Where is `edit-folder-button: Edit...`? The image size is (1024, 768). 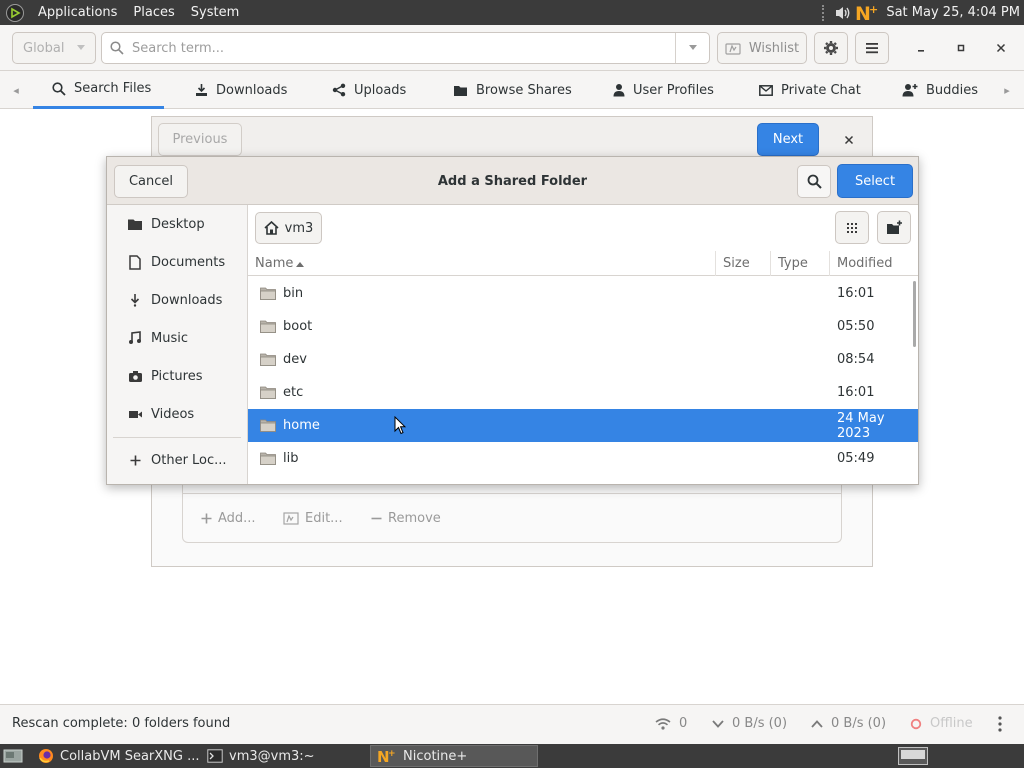 edit-folder-button: Edit... is located at coordinates (313, 518).